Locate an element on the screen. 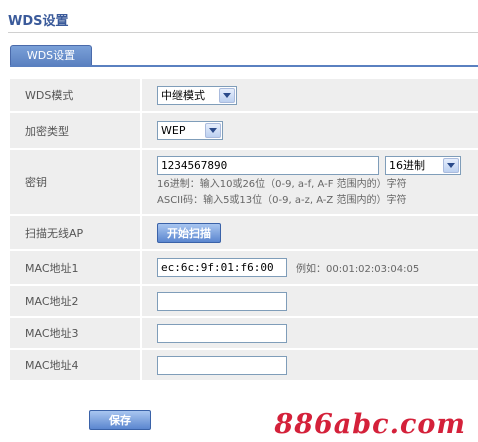 Image resolution: width=478 pixels, height=442 pixels. key-format-select: 16进制 is located at coordinates (423, 165).